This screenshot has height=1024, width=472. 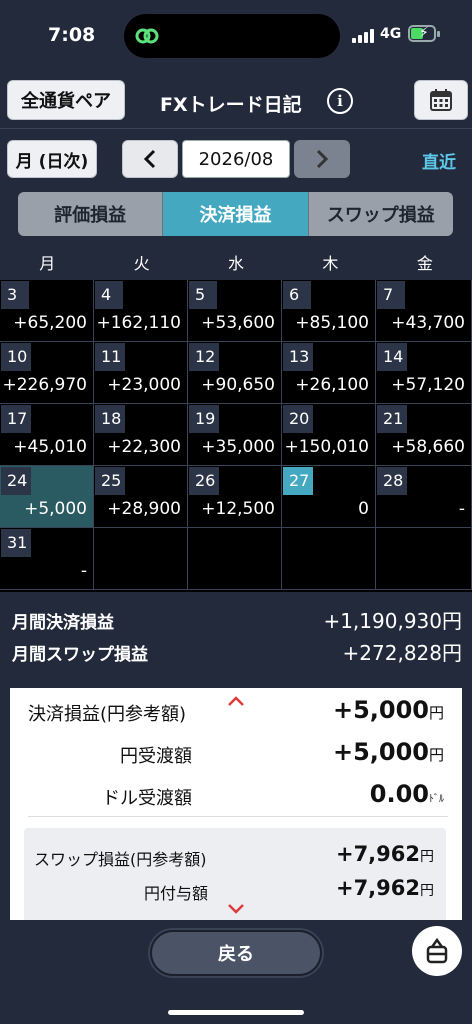 I want to click on detail-swap-yen-value: +7,962円, so click(x=384, y=888).